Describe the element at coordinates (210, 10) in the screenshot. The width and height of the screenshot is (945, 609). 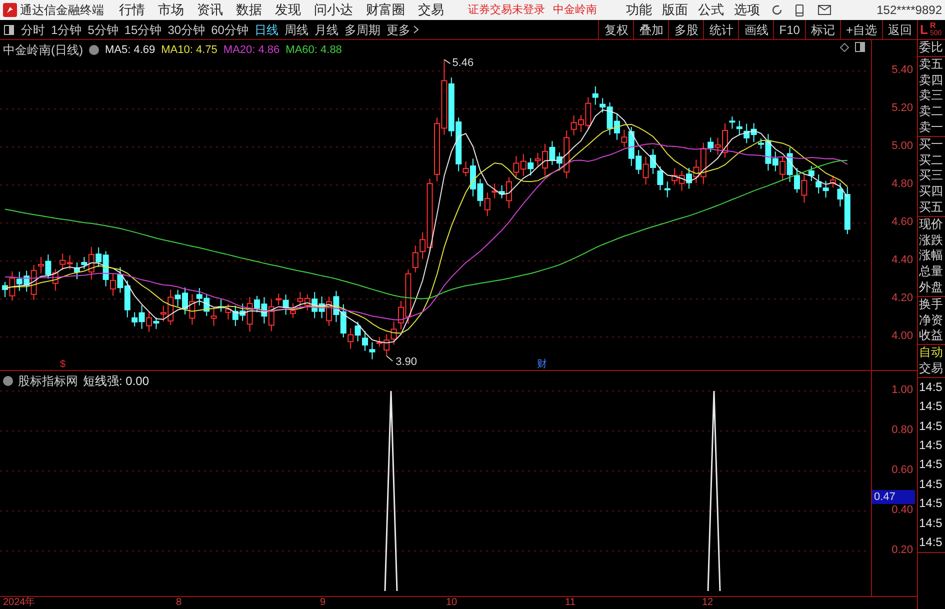
I see `menu-item: 资讯` at that location.